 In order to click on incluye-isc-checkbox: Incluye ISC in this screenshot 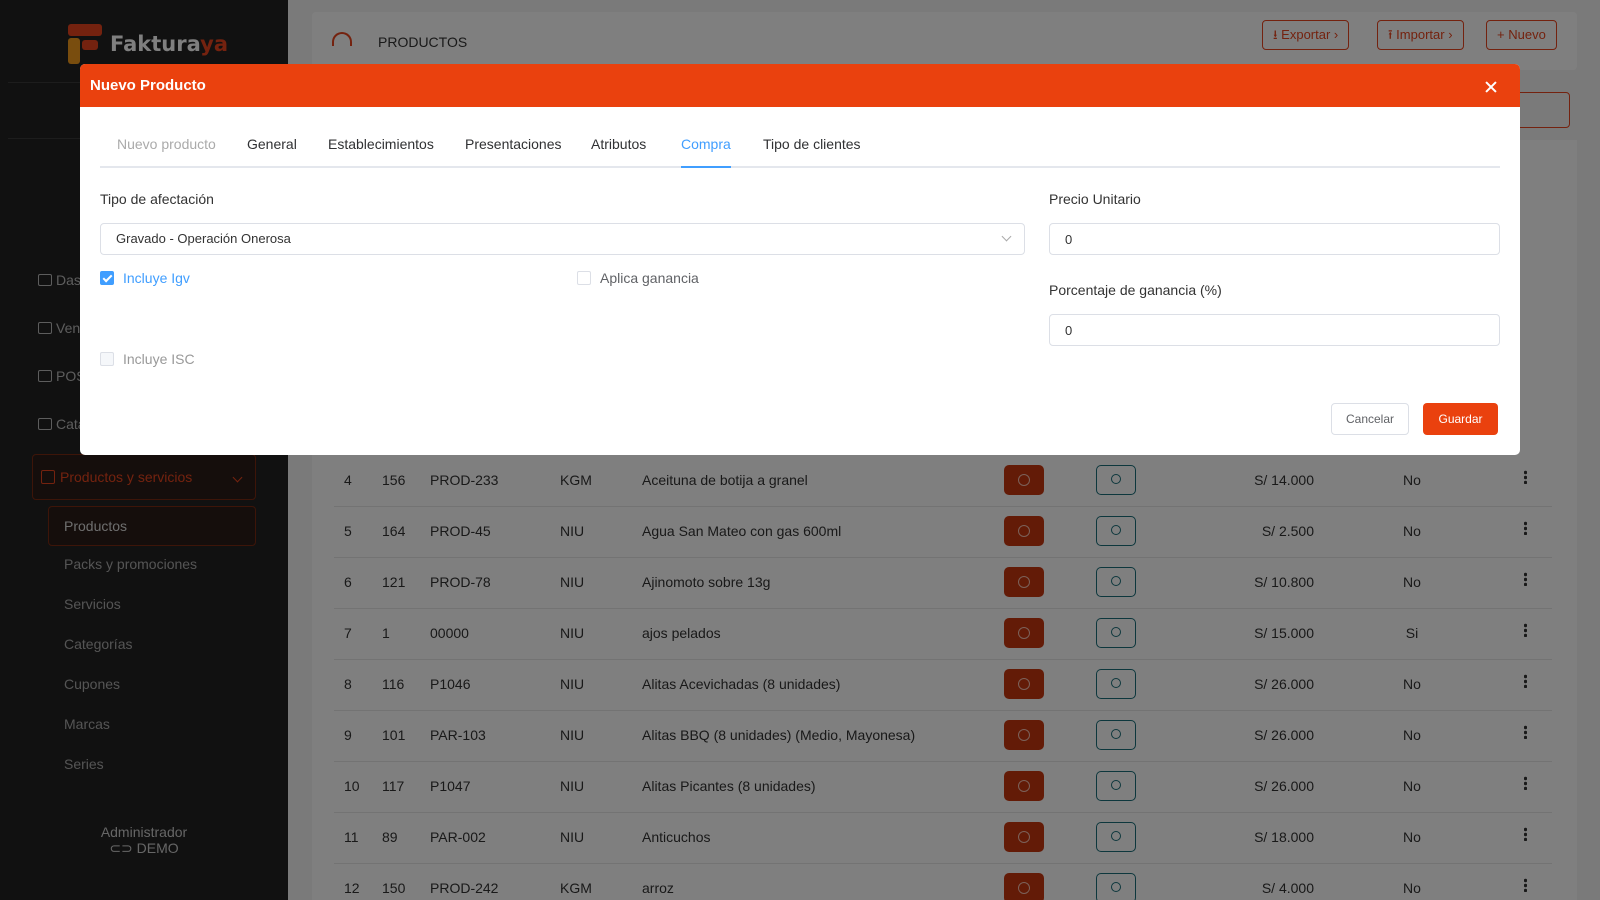, I will do `click(147, 359)`.